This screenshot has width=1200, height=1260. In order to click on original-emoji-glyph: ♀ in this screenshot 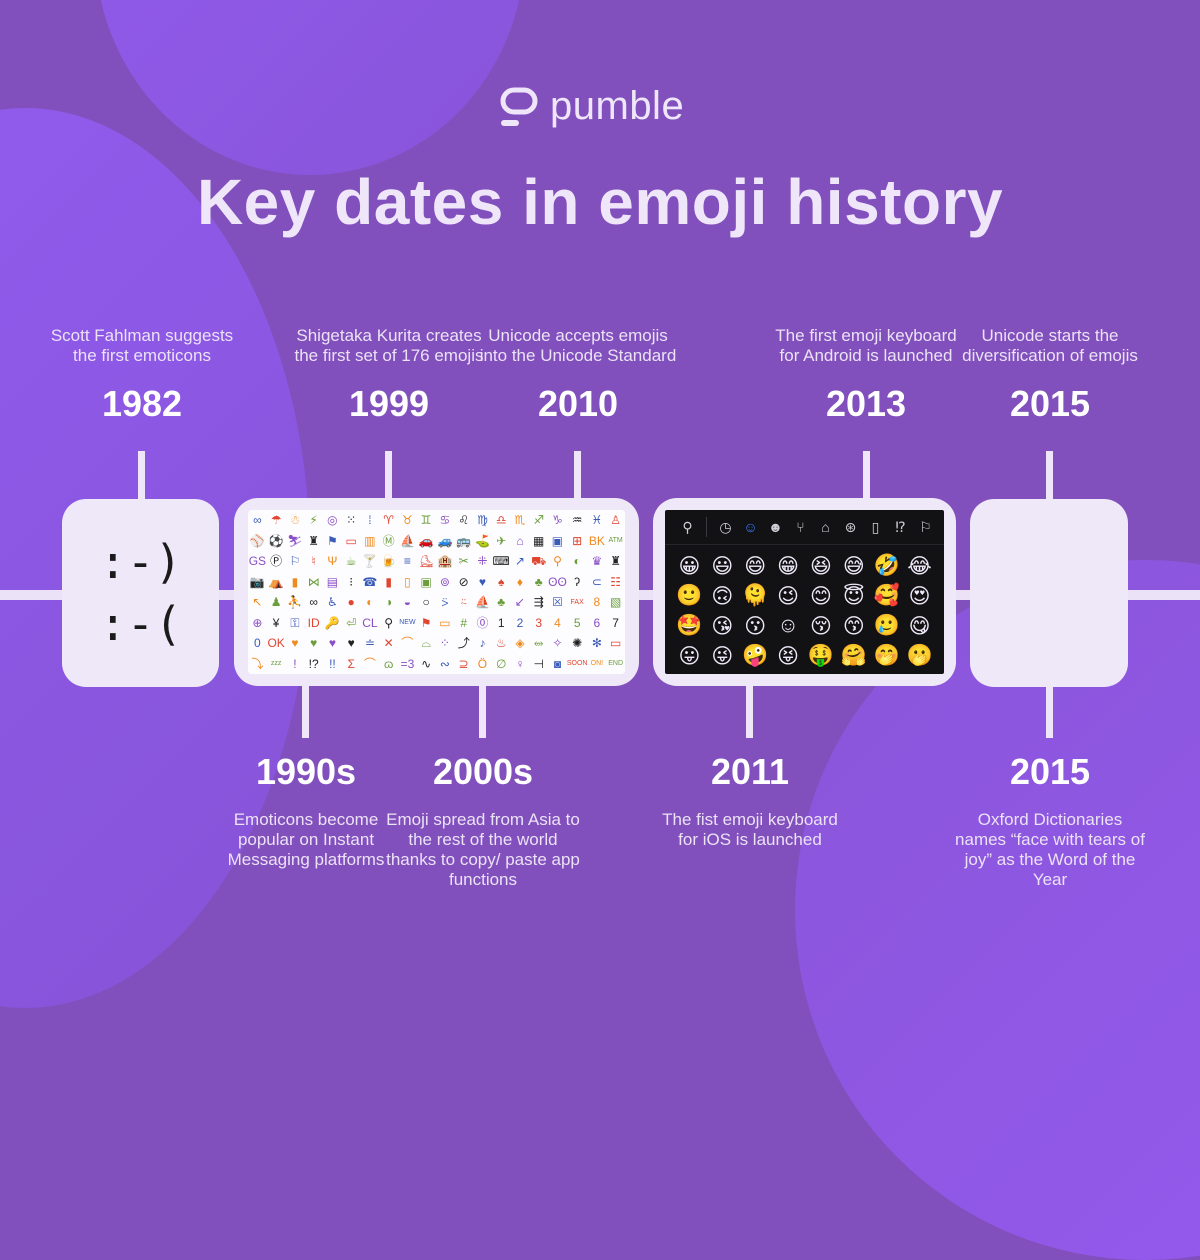, I will do `click(520, 663)`.